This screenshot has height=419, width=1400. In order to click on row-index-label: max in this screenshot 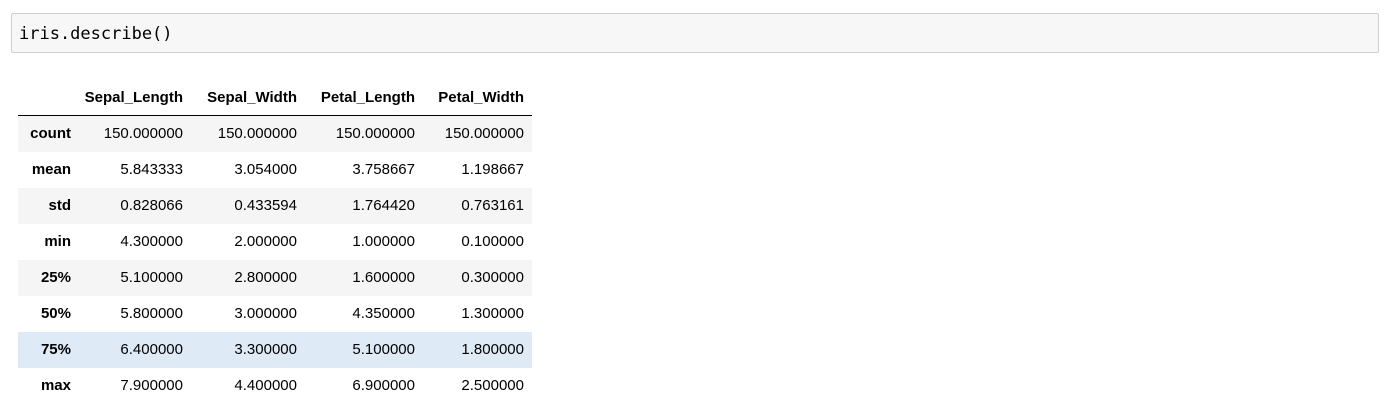, I will do `click(55, 385)`.